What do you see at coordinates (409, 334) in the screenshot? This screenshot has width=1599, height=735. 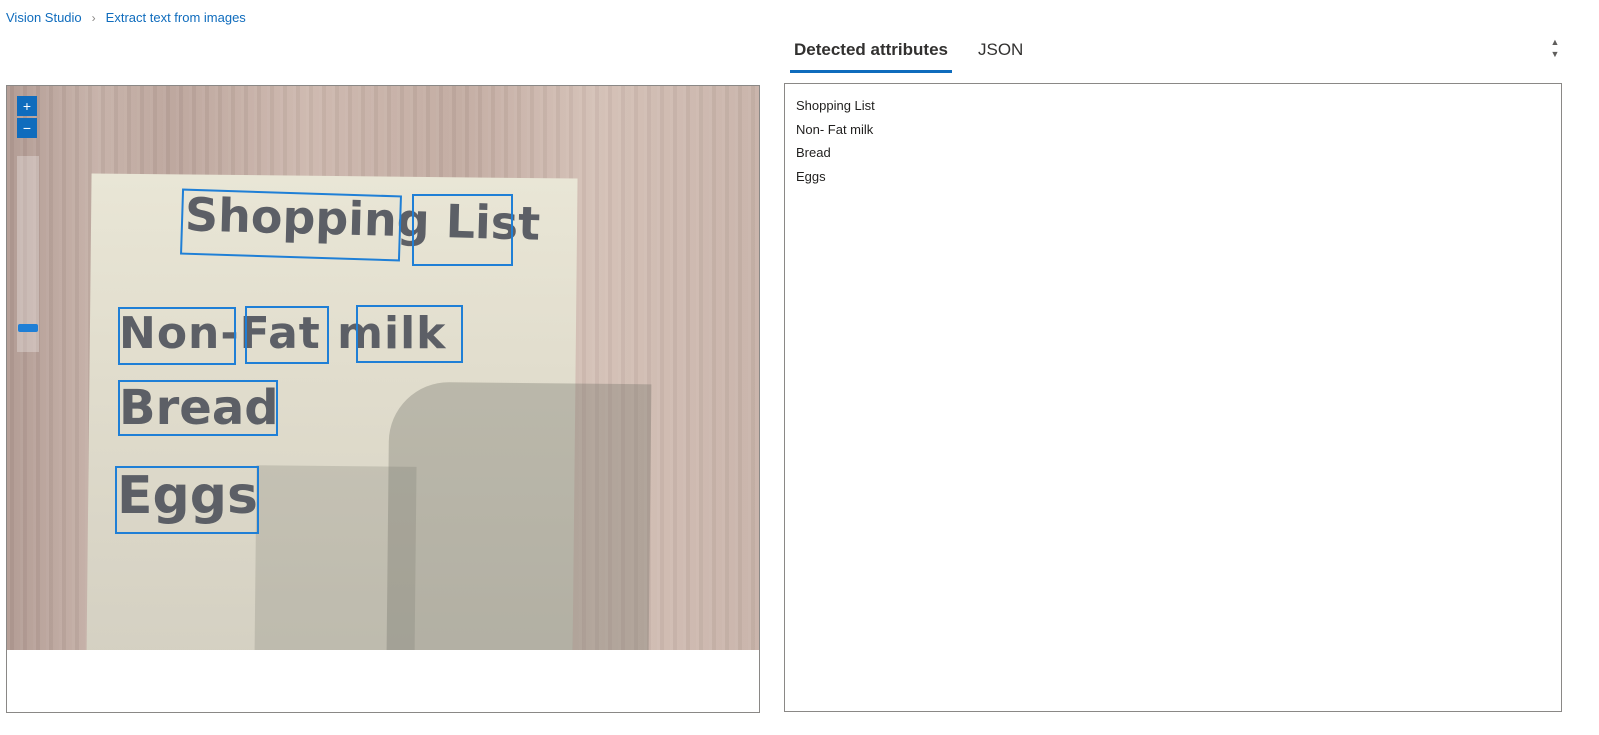 I see `word-bbox-milk` at bounding box center [409, 334].